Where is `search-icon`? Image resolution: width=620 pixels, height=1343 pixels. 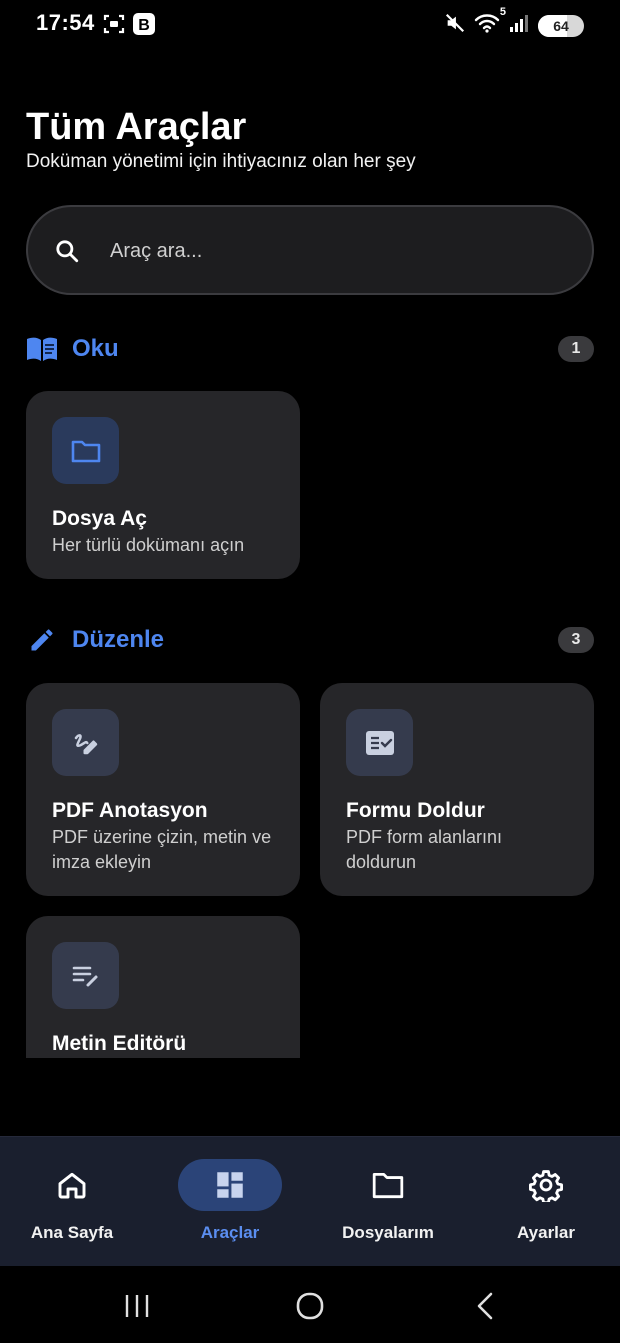
search-icon is located at coordinates (67, 251).